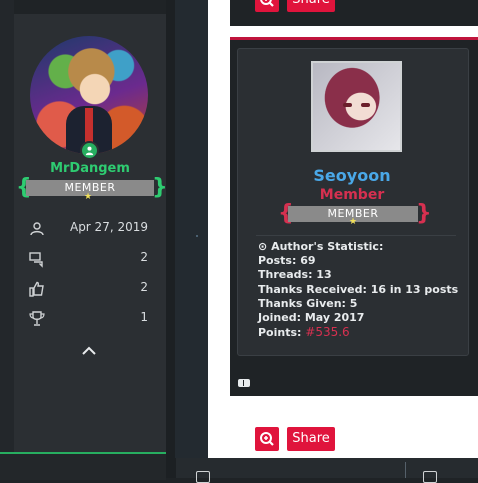  What do you see at coordinates (352, 195) in the screenshot?
I see `author-title: Member` at bounding box center [352, 195].